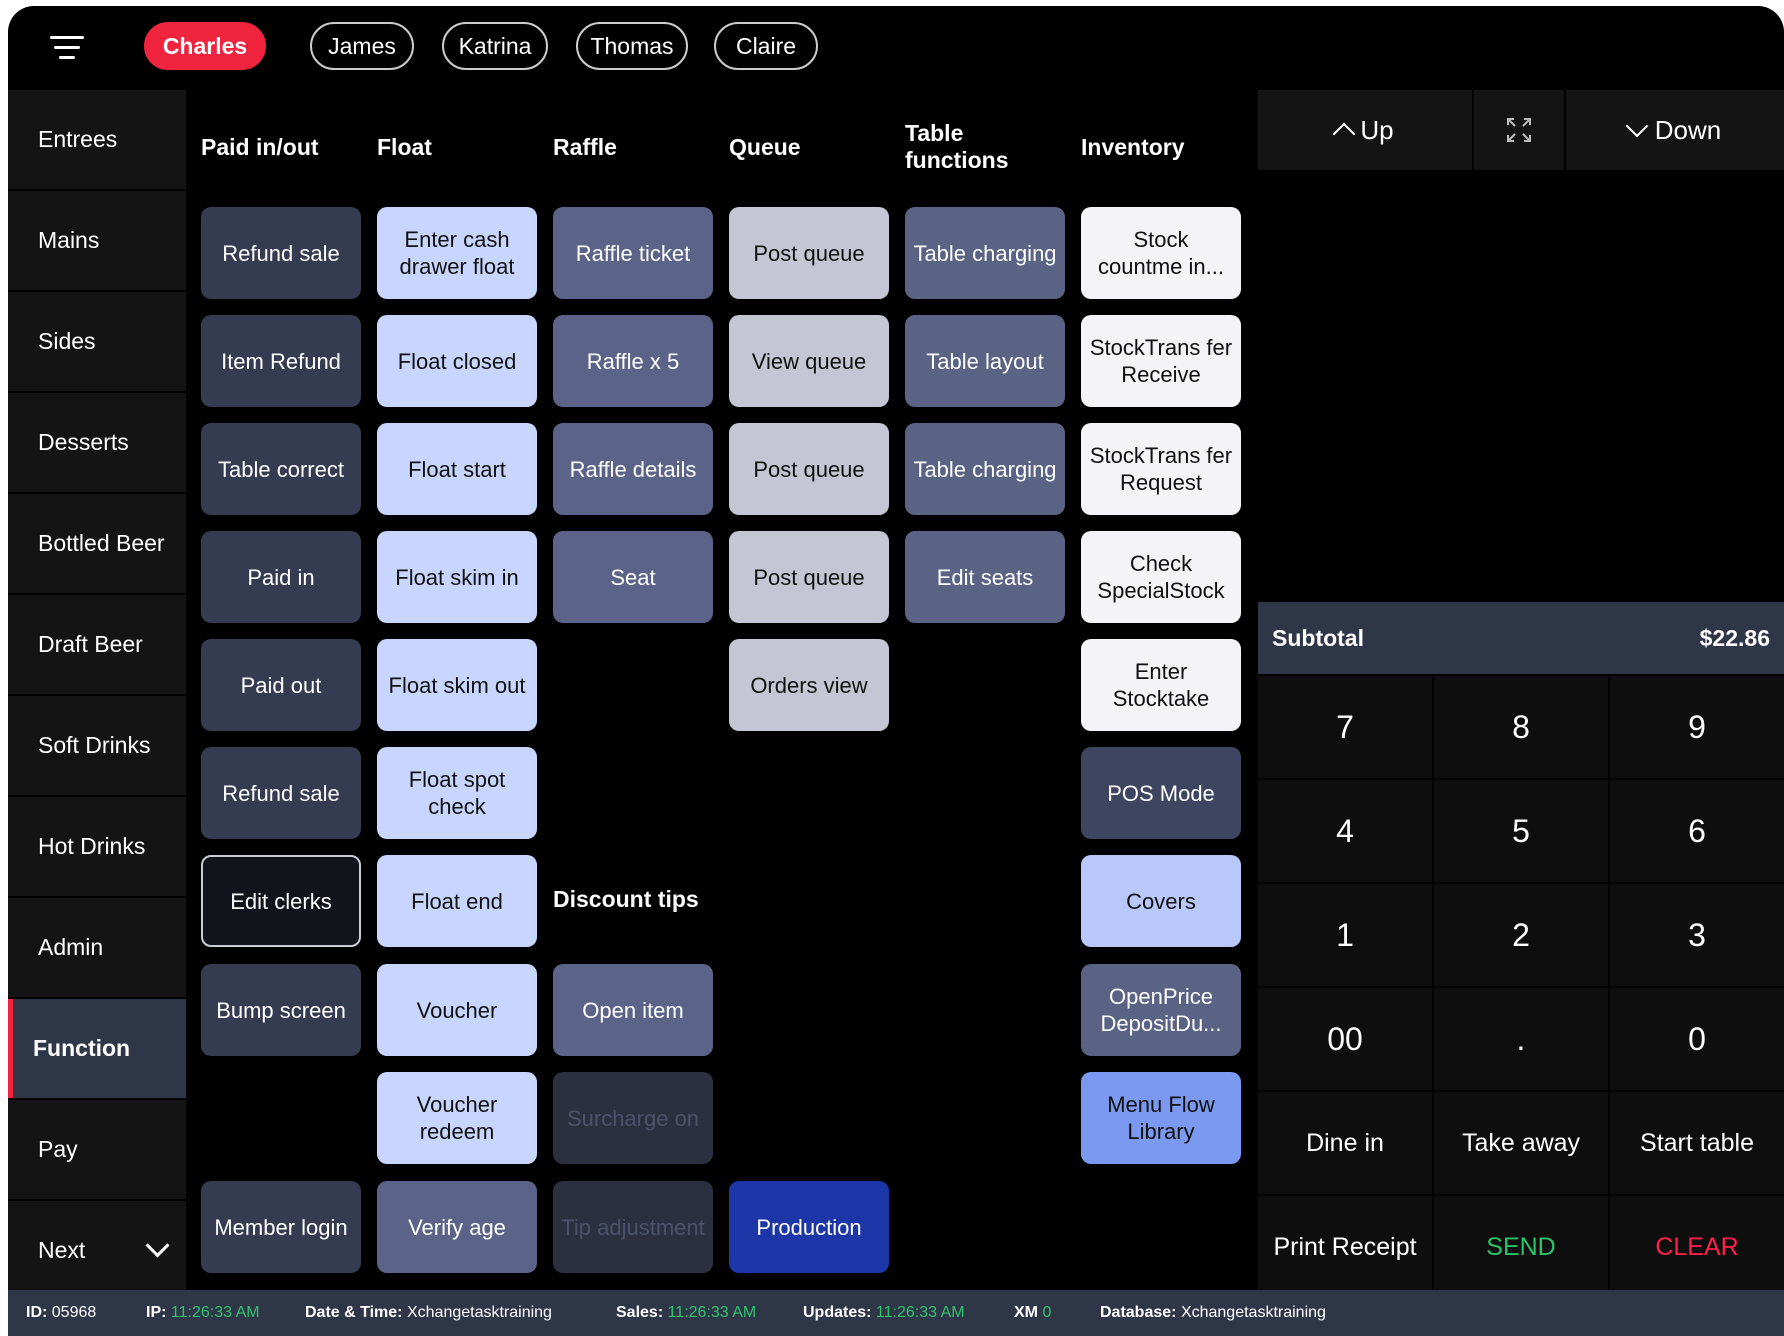  Describe the element at coordinates (281, 1227) in the screenshot. I see `member-login-button: Member login` at that location.